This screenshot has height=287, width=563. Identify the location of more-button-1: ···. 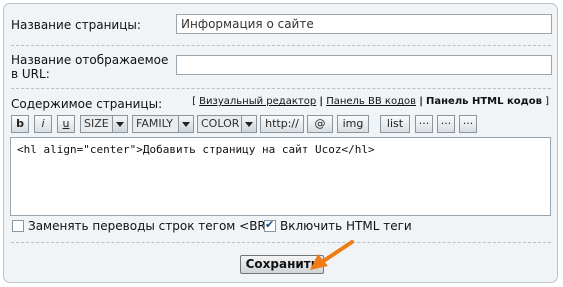
(424, 124).